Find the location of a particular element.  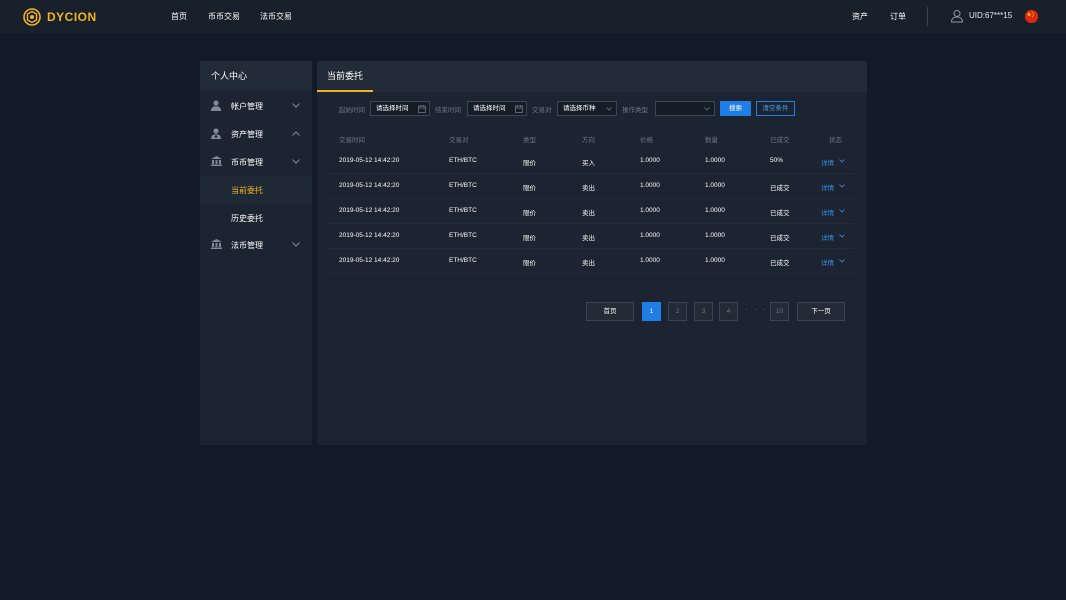

pair-label: 交易对 is located at coordinates (542, 110).